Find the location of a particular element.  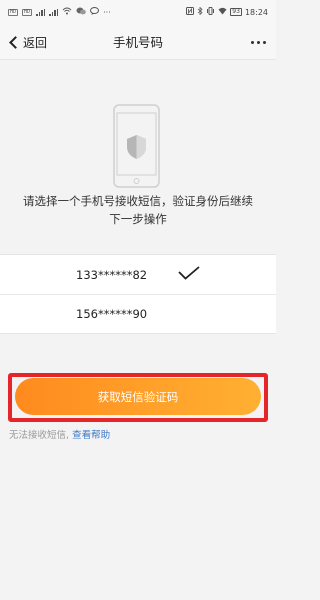

get-sms-code-button: 获取短信验证码 is located at coordinates (138, 396).